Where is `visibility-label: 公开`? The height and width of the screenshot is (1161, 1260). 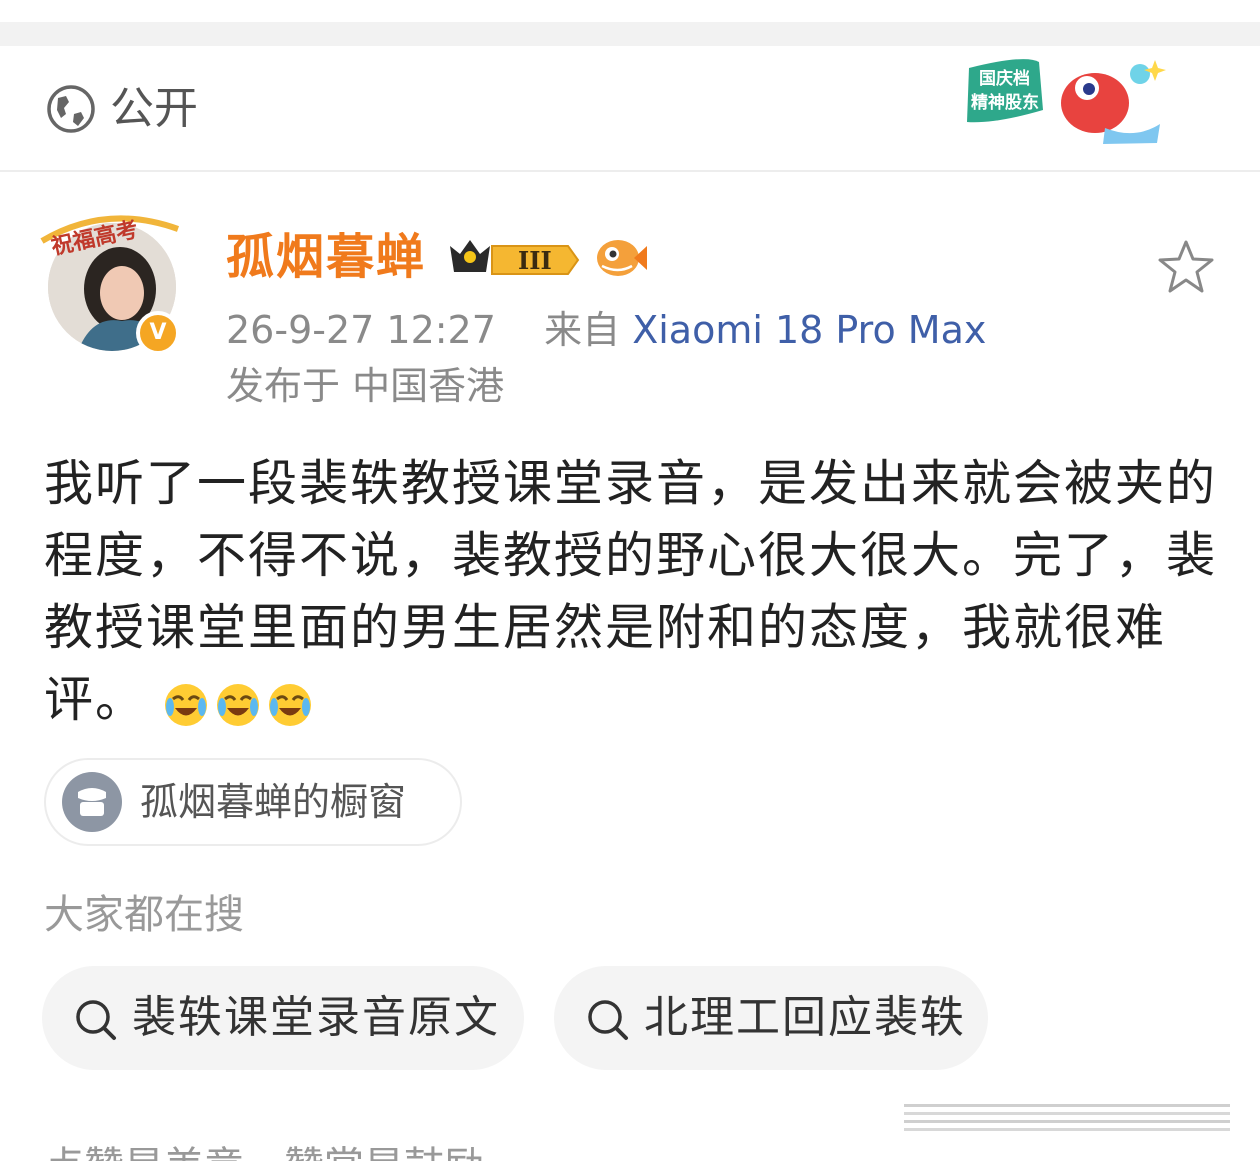
visibility-label: 公开 is located at coordinates (154, 108).